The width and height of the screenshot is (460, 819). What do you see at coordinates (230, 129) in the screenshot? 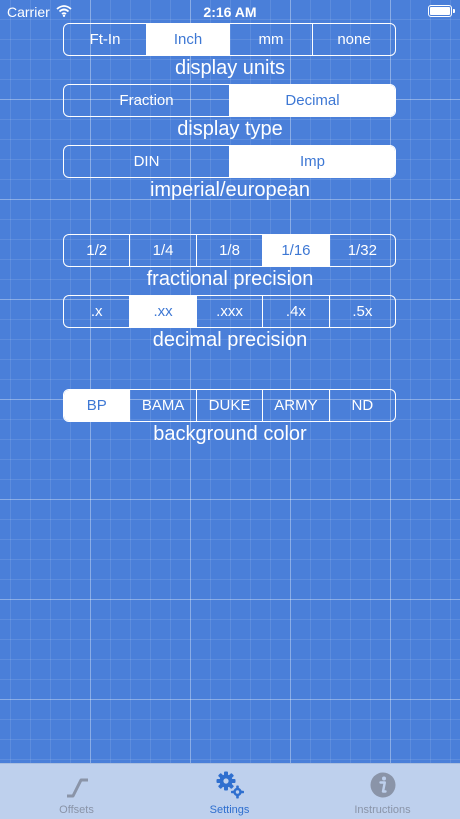
I see `display-type-label: display type` at bounding box center [230, 129].